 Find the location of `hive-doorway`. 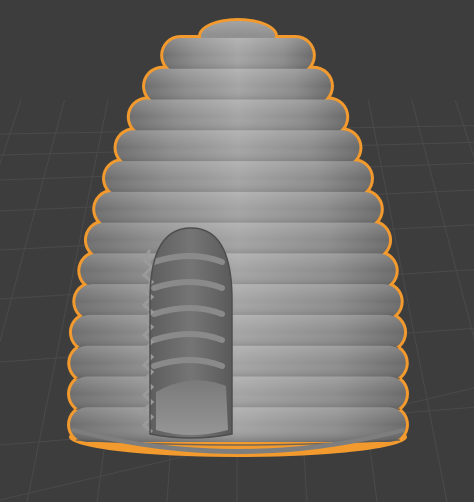

hive-doorway is located at coordinates (187, 333).